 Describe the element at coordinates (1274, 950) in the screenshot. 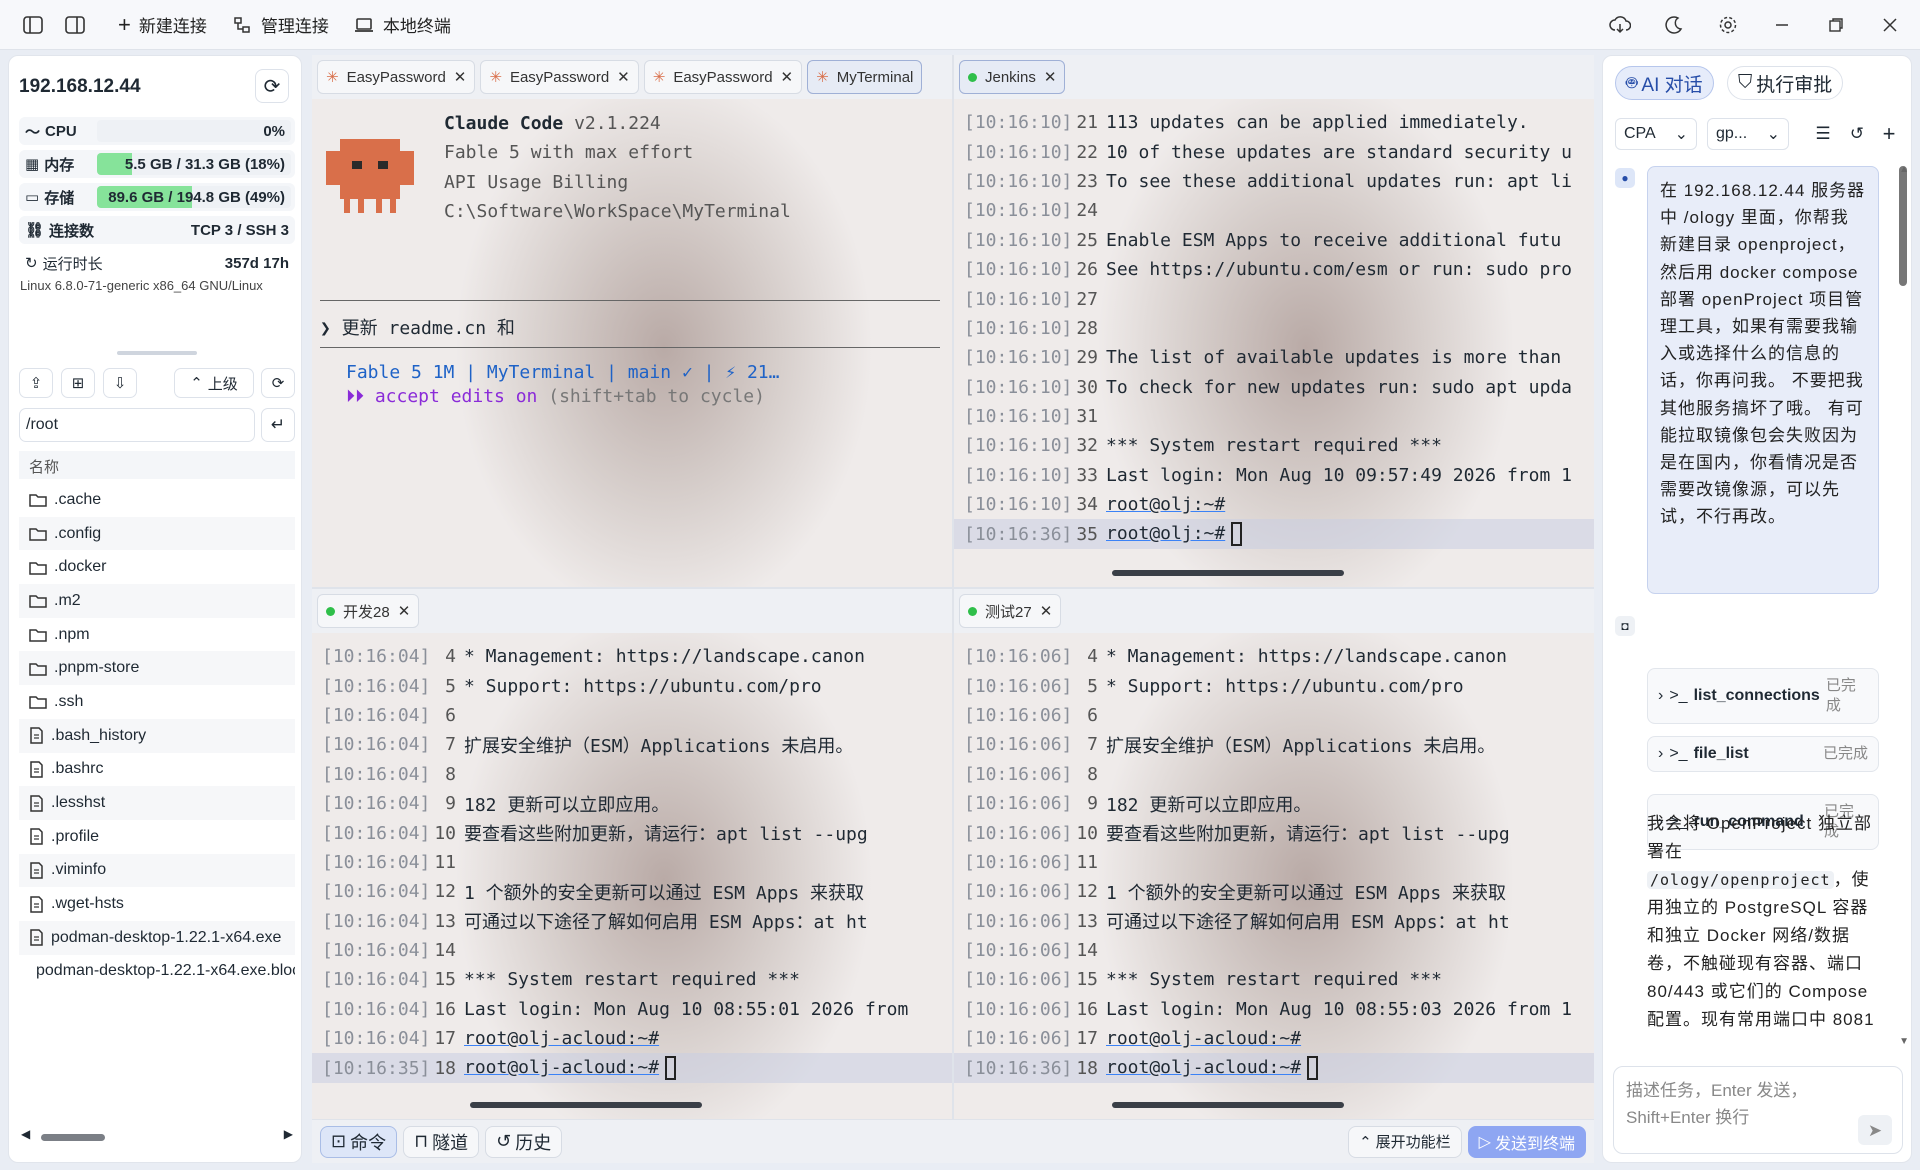

I see `terminal-line: [10:16:06] 14` at that location.